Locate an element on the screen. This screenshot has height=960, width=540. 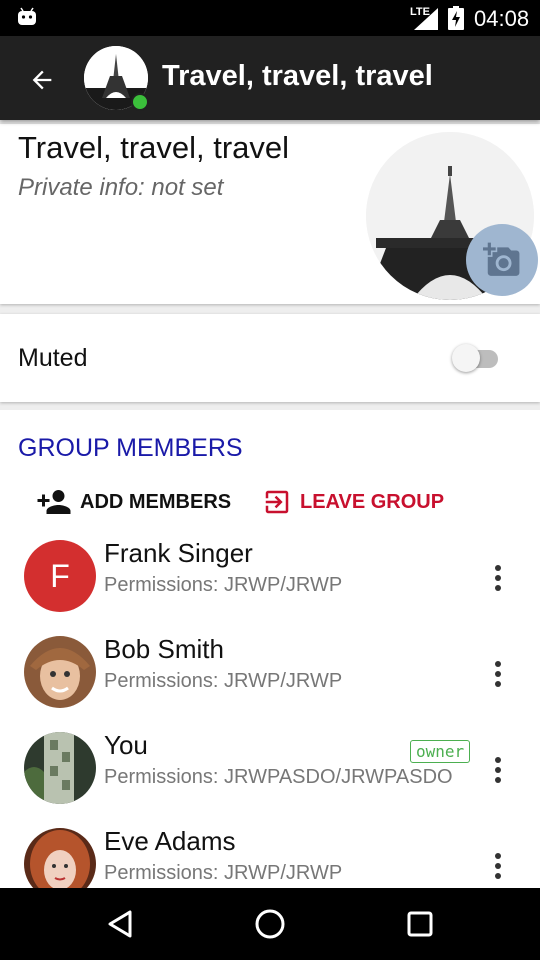
leave-group-button: LEAVE GROUP is located at coordinates (353, 502).